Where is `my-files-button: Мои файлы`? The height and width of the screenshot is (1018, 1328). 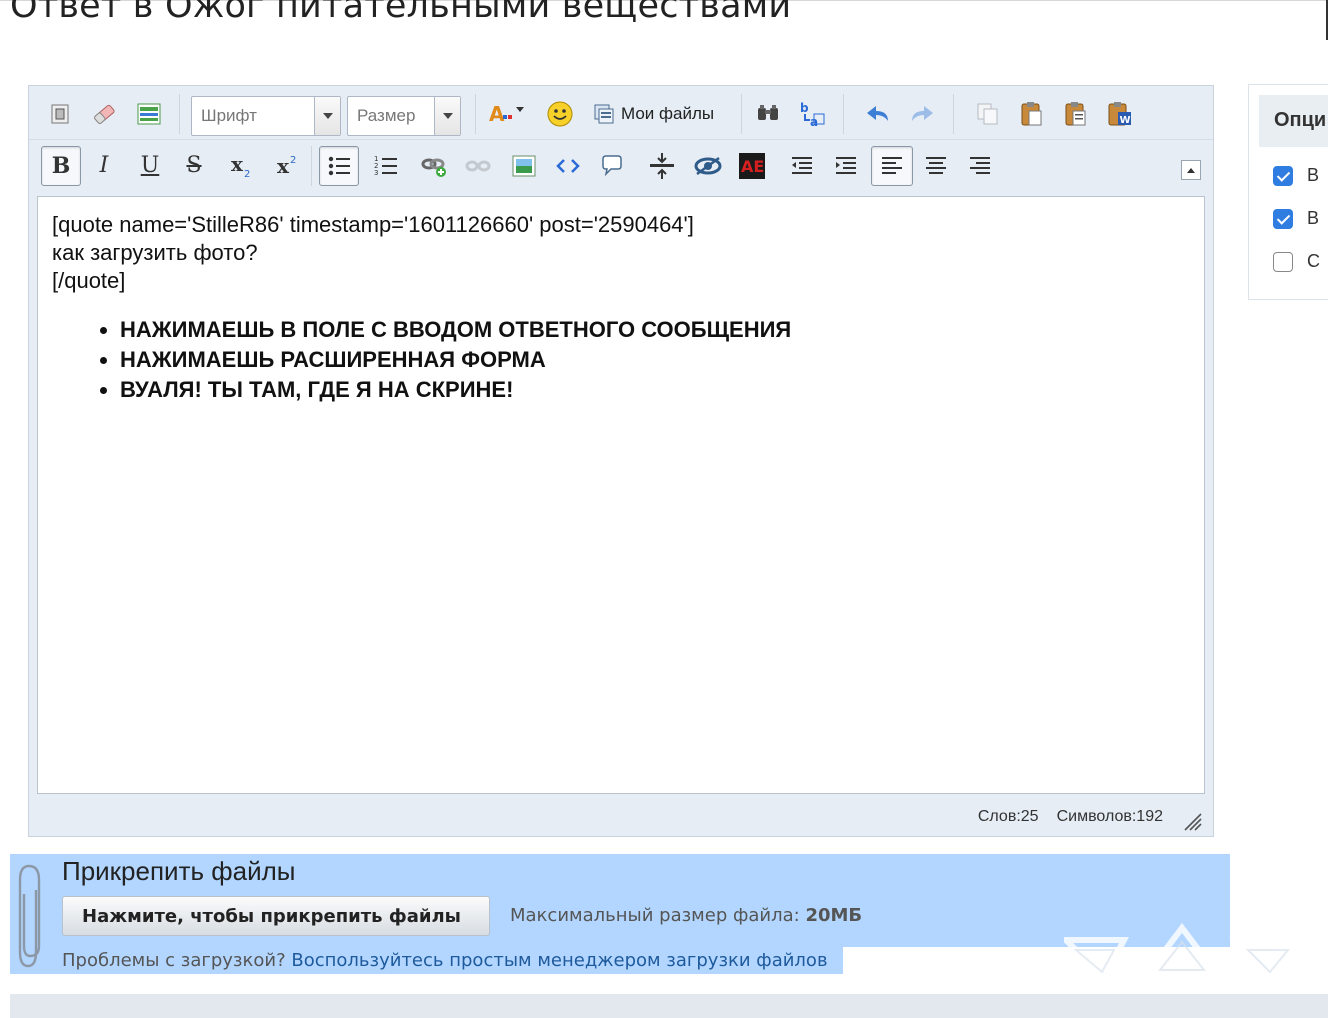
my-files-button: Мои файлы is located at coordinates (659, 114).